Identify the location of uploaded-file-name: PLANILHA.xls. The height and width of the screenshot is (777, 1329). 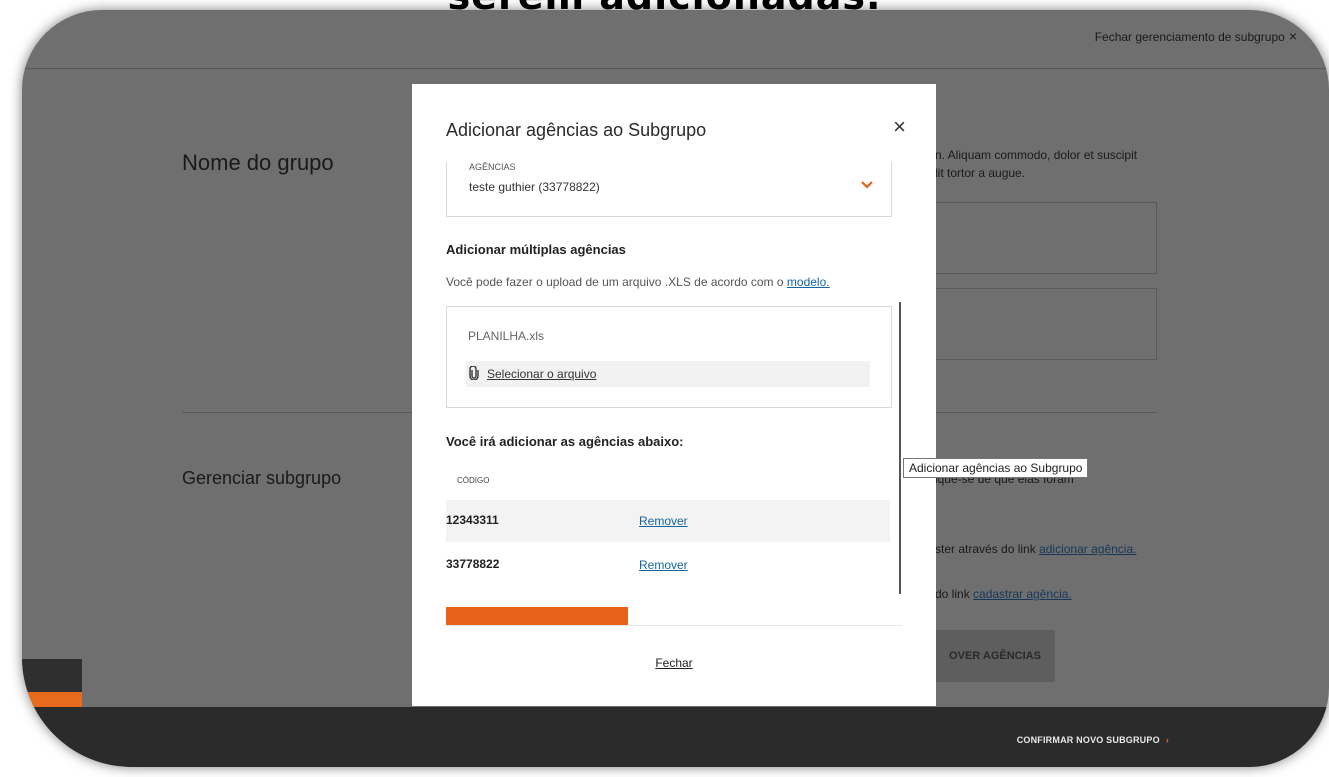
(506, 336).